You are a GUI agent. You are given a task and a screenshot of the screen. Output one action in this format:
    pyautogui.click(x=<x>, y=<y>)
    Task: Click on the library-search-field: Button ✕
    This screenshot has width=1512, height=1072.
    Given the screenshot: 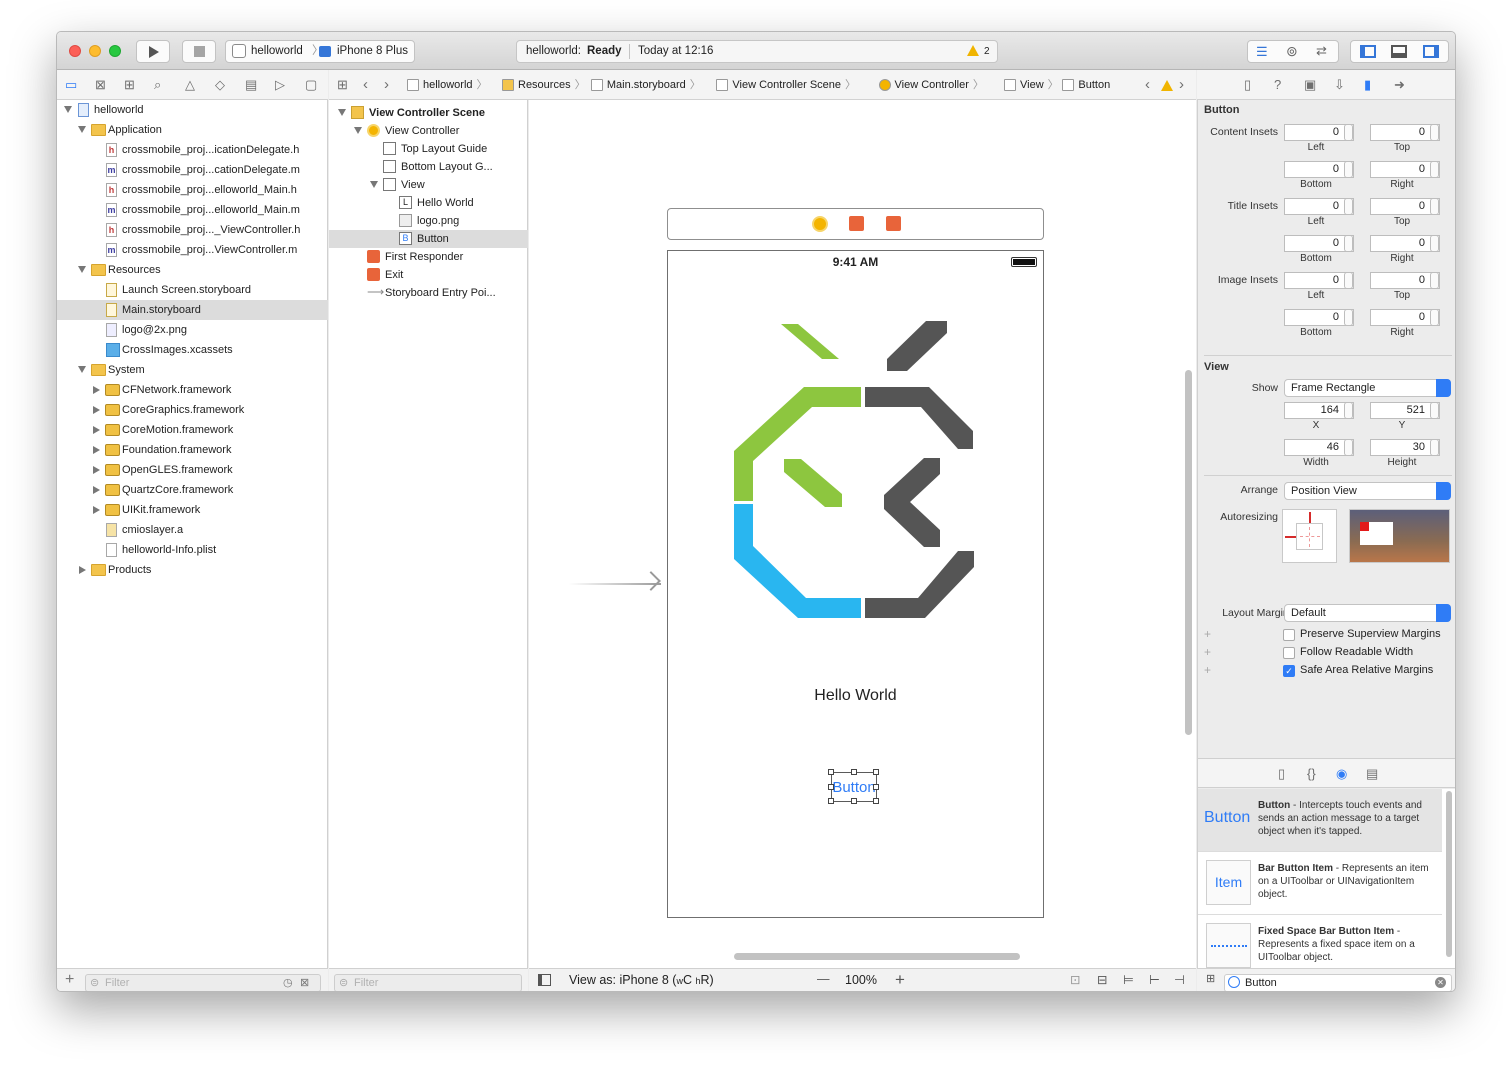 What is the action you would take?
    pyautogui.click(x=1338, y=982)
    